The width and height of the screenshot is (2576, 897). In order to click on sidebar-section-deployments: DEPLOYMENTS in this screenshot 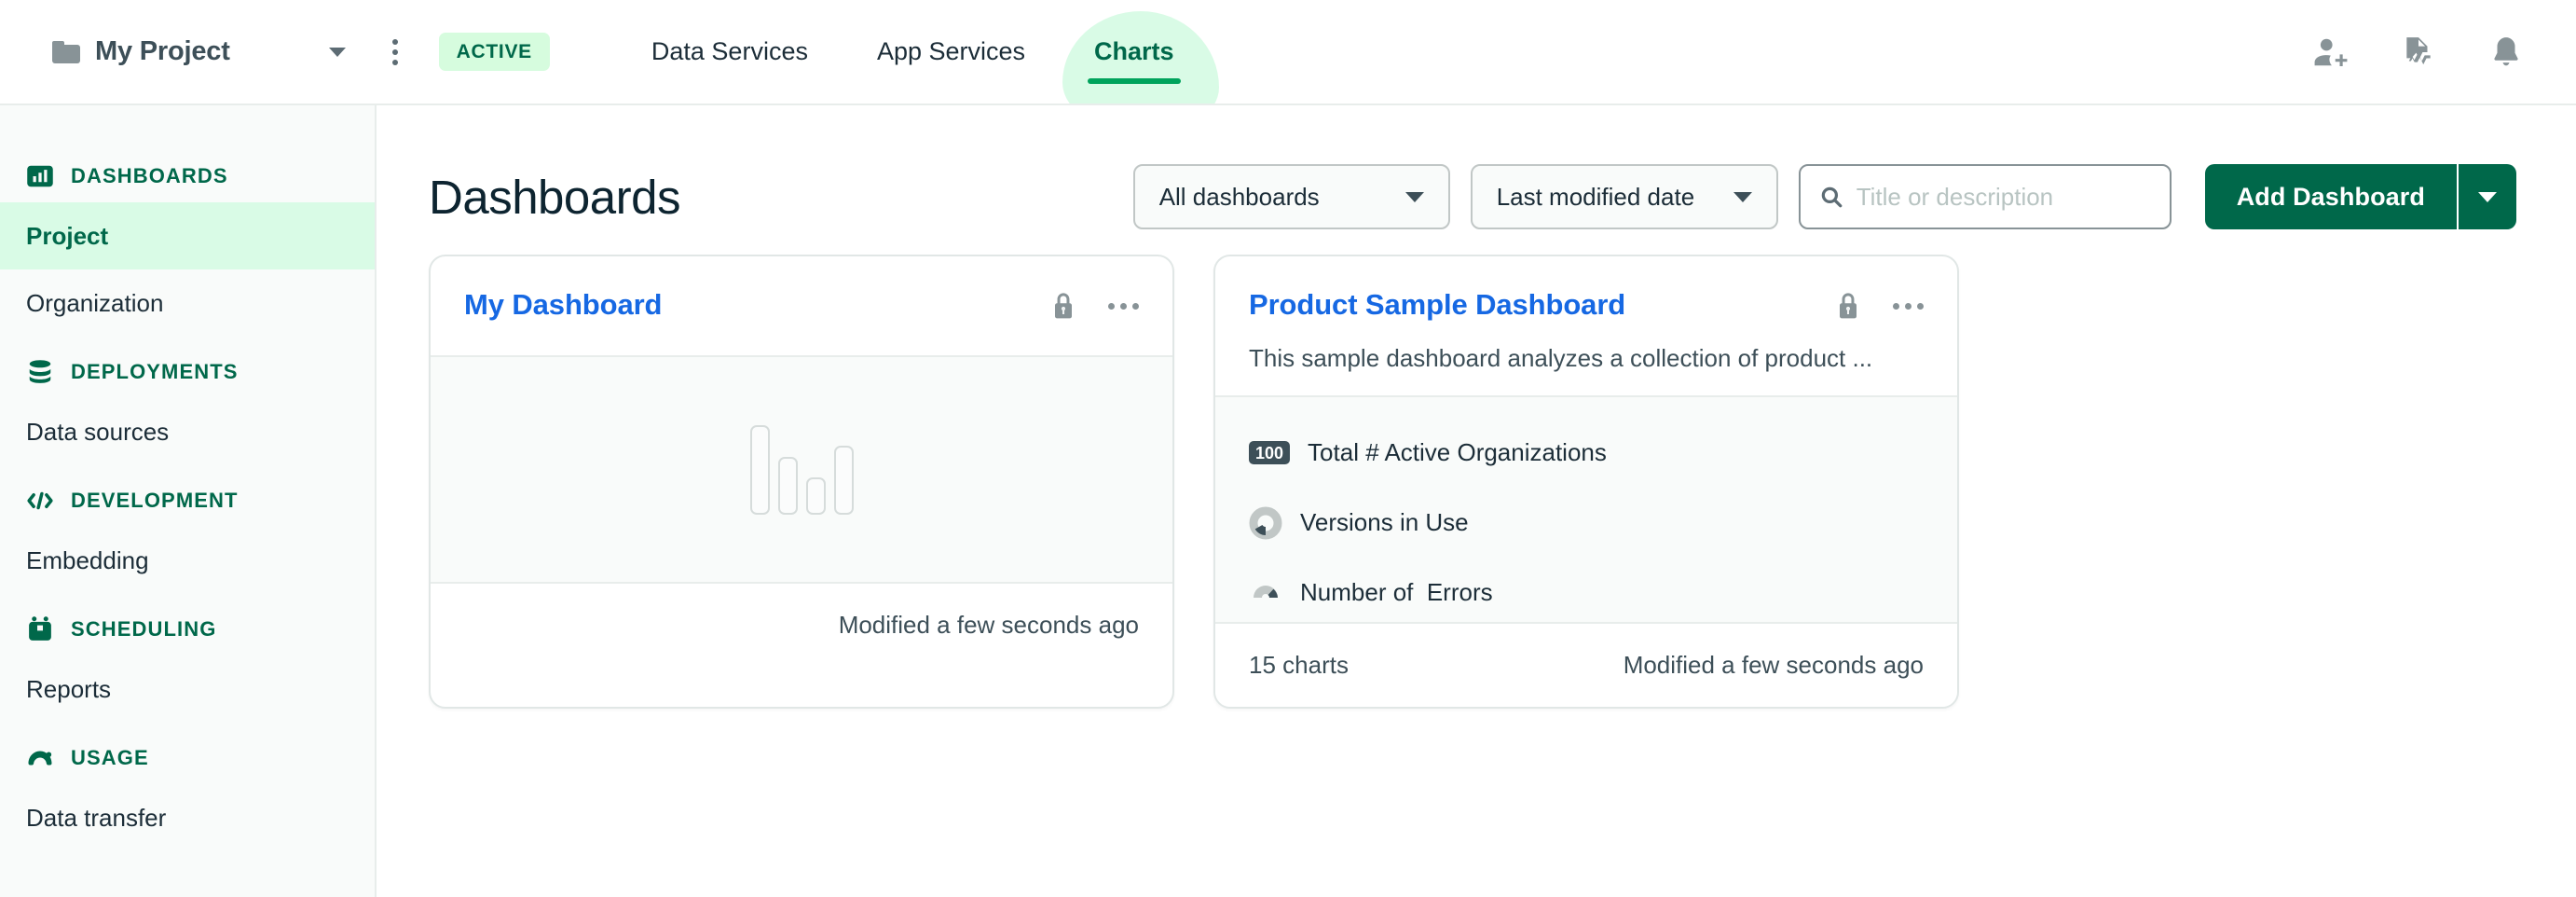, I will do `click(187, 372)`.